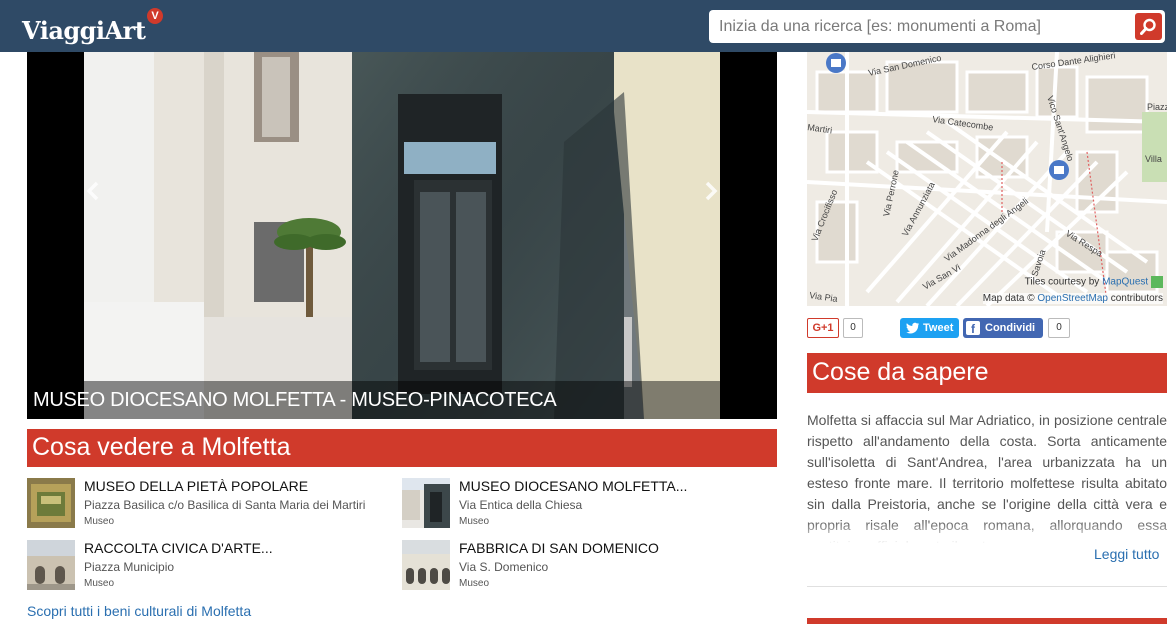 The height and width of the screenshot is (624, 1176). What do you see at coordinates (987, 621) in the screenshot?
I see `next-section-header` at bounding box center [987, 621].